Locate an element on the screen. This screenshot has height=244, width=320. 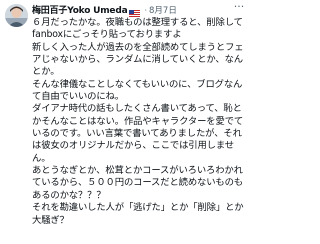
avatar-image is located at coordinates (16, 15).